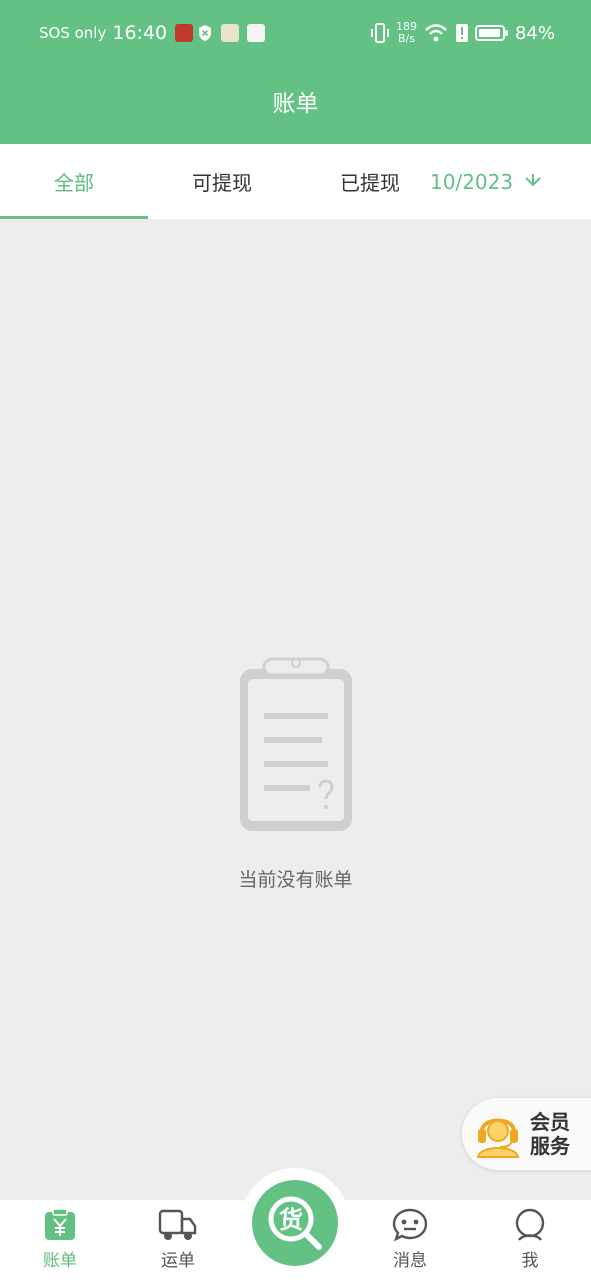  I want to click on page-title: 账单, so click(295, 104).